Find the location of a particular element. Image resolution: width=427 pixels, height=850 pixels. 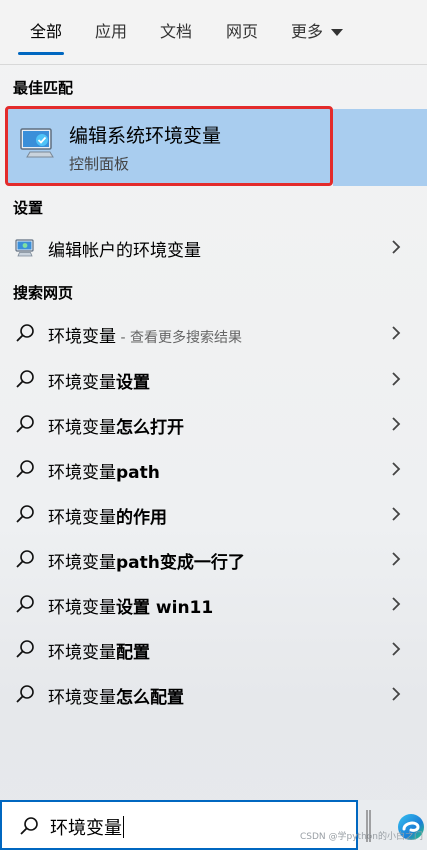

watermark: CSDN @学python的小白之门 is located at coordinates (361, 837).